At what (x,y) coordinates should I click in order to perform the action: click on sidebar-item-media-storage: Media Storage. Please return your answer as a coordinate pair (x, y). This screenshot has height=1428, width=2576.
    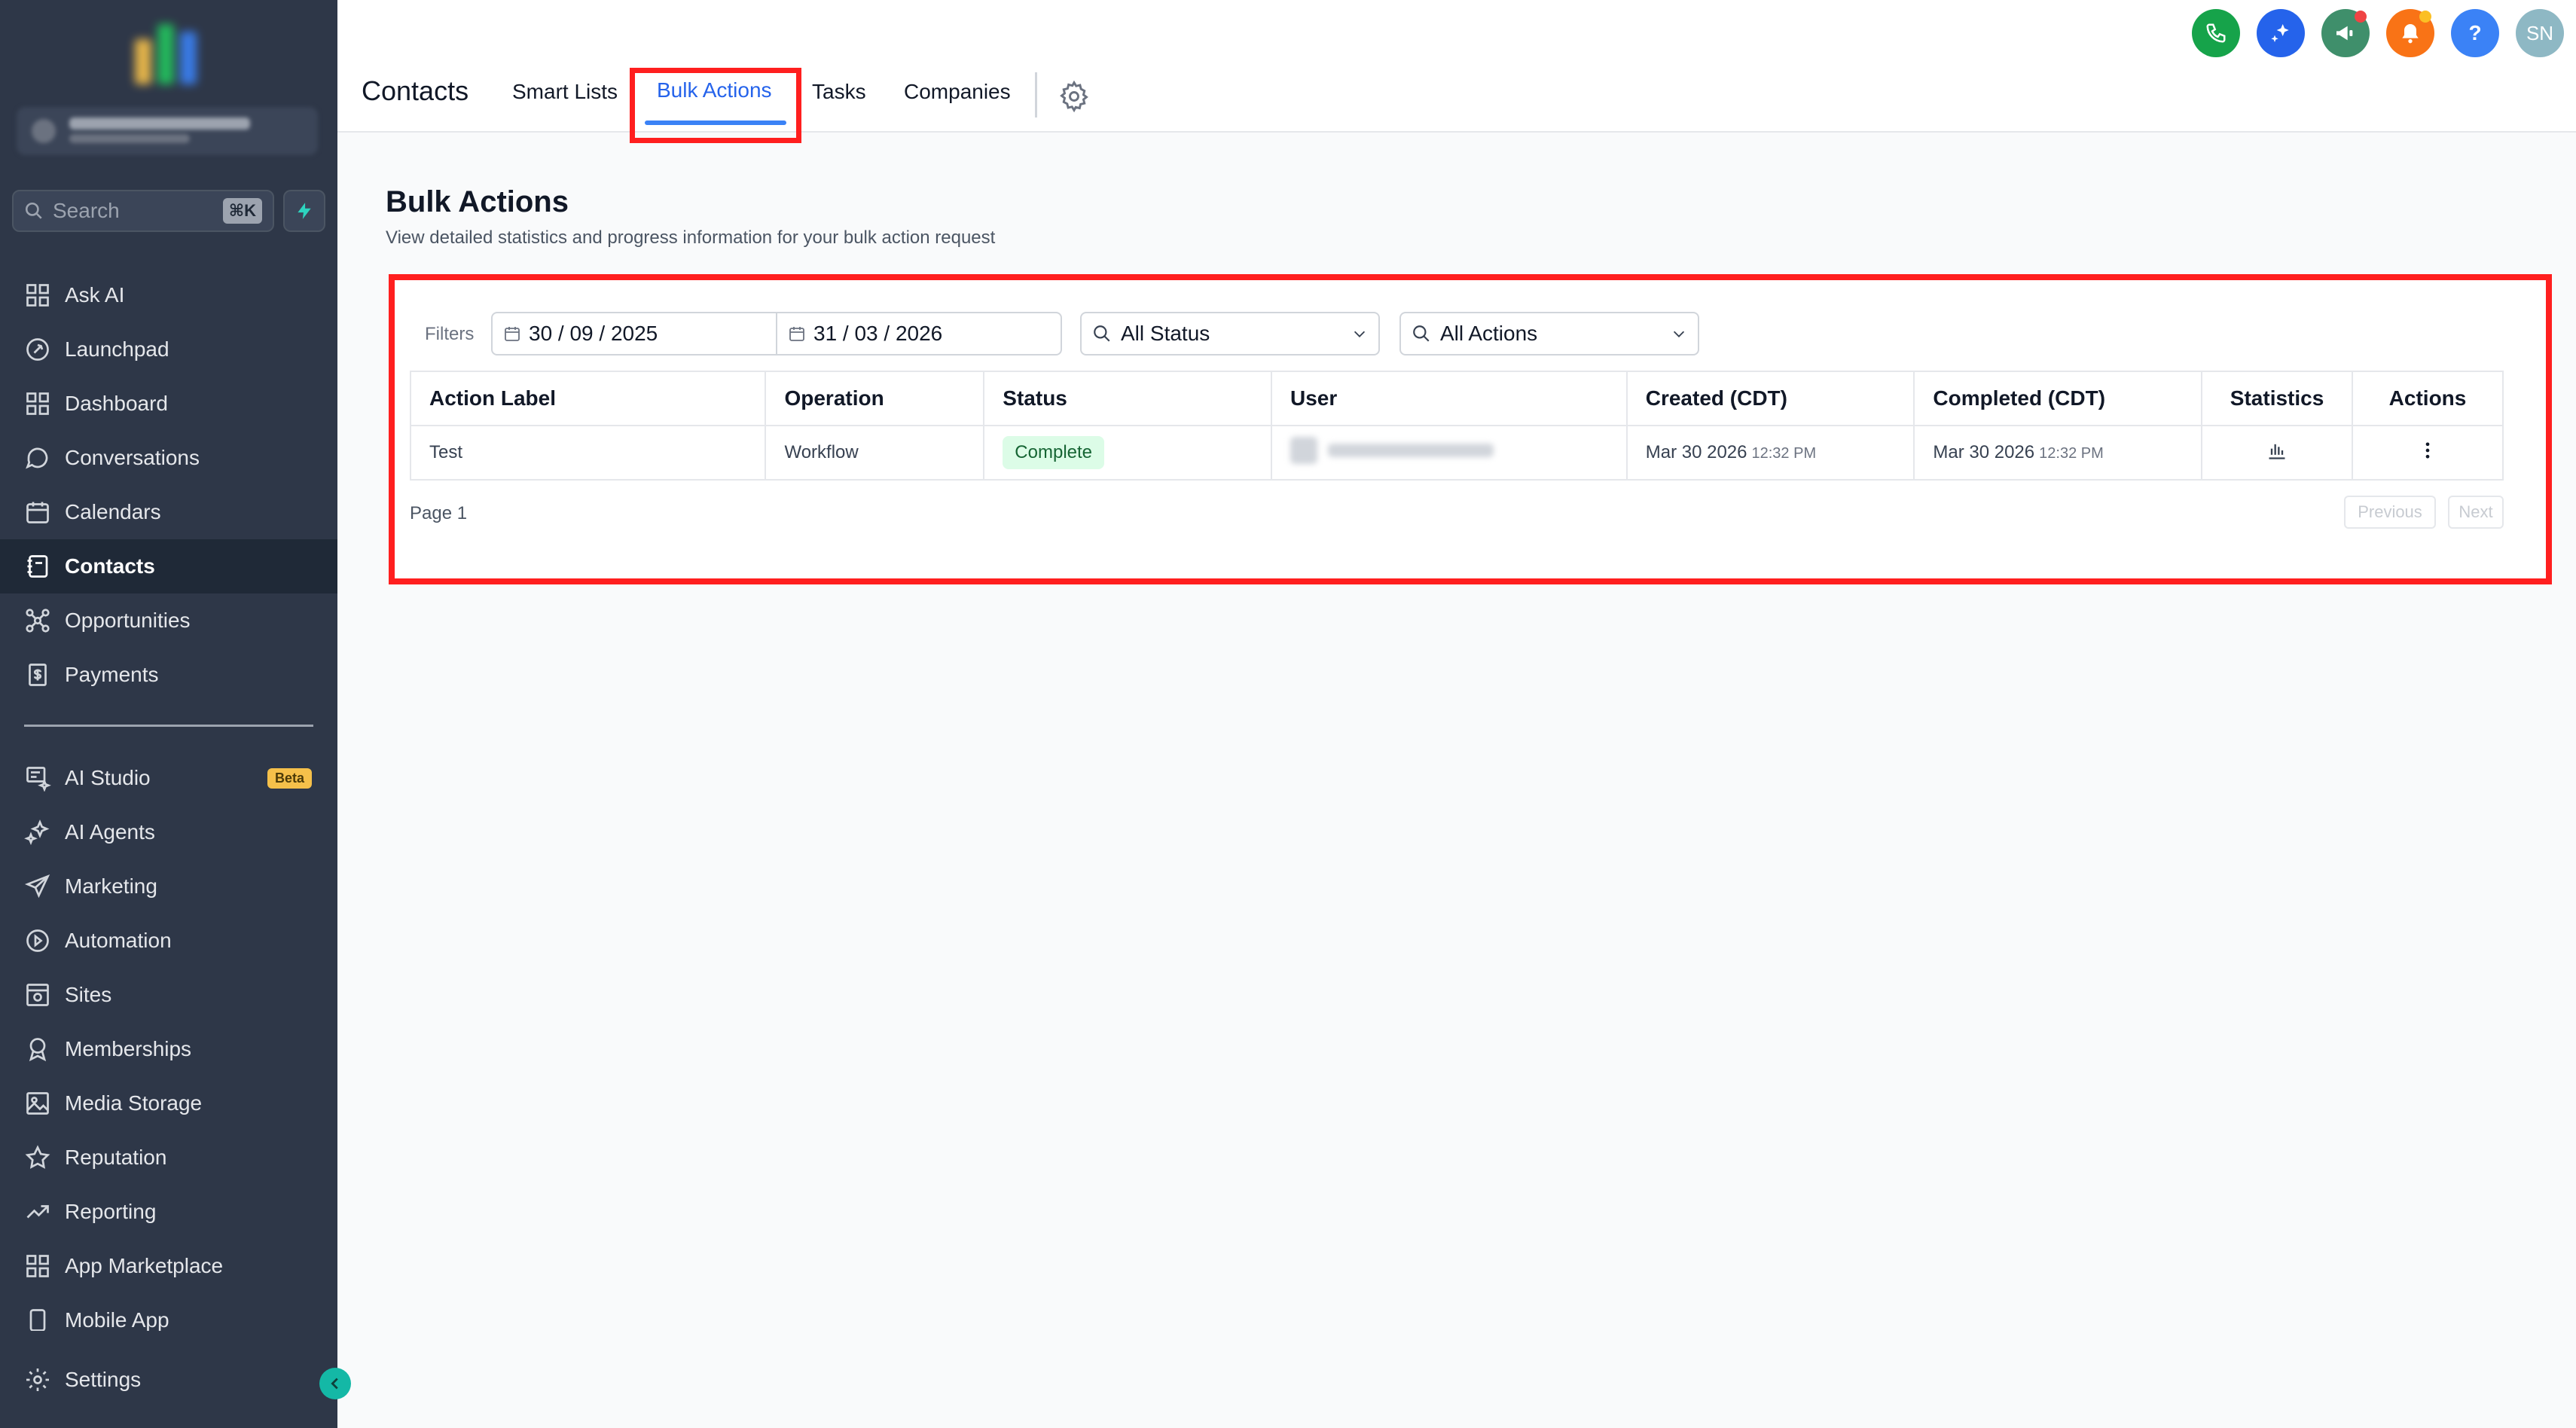
    Looking at the image, I should click on (169, 1103).